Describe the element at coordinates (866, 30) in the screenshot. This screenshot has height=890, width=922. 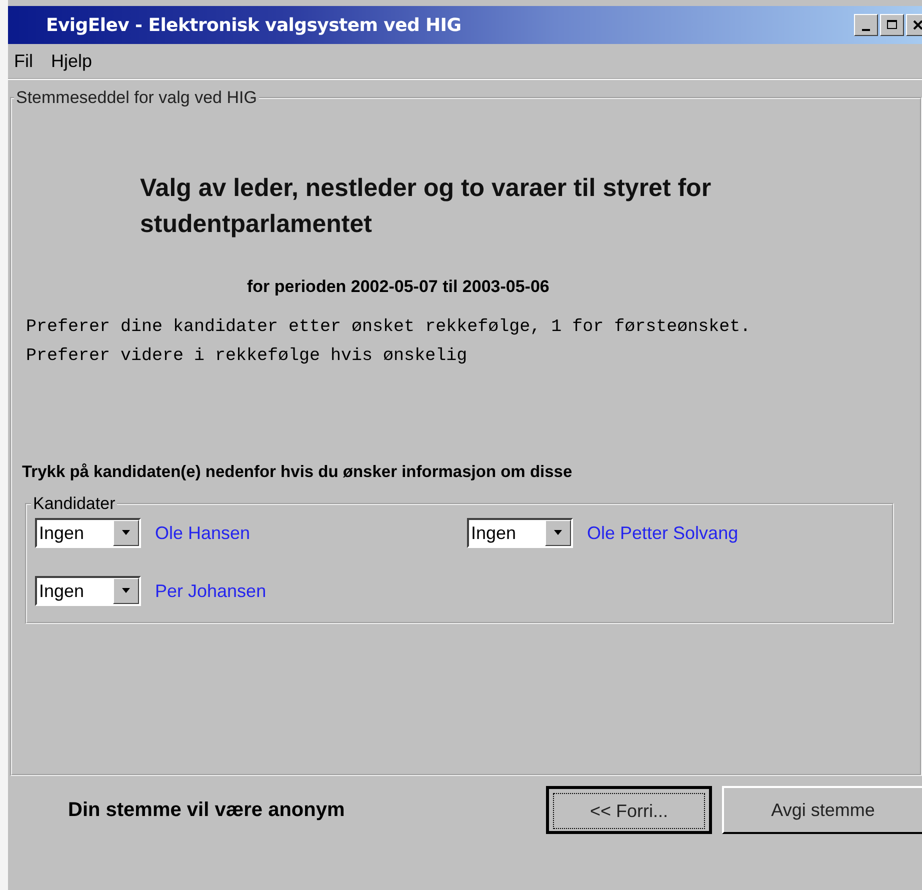
I see `minimize-icon` at that location.